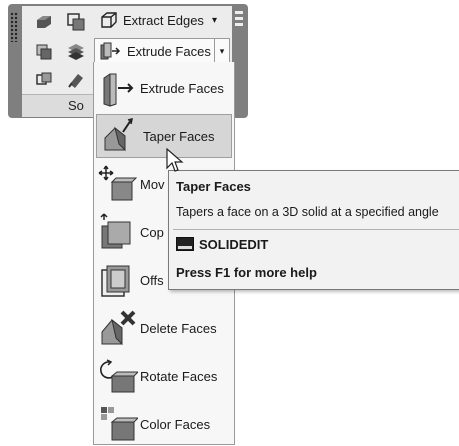 The height and width of the screenshot is (446, 459). Describe the element at coordinates (119, 424) in the screenshot. I see `color-faces-icon` at that location.